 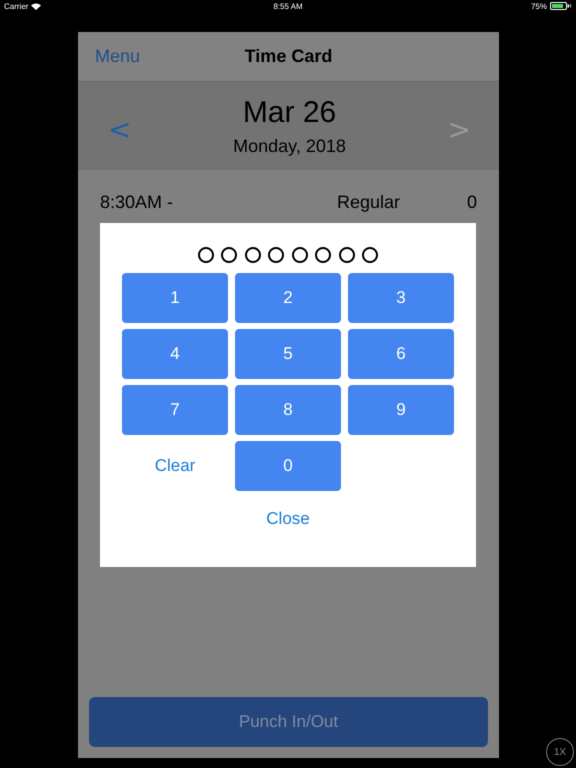 I want to click on battery-percent: 75%, so click(x=538, y=6).